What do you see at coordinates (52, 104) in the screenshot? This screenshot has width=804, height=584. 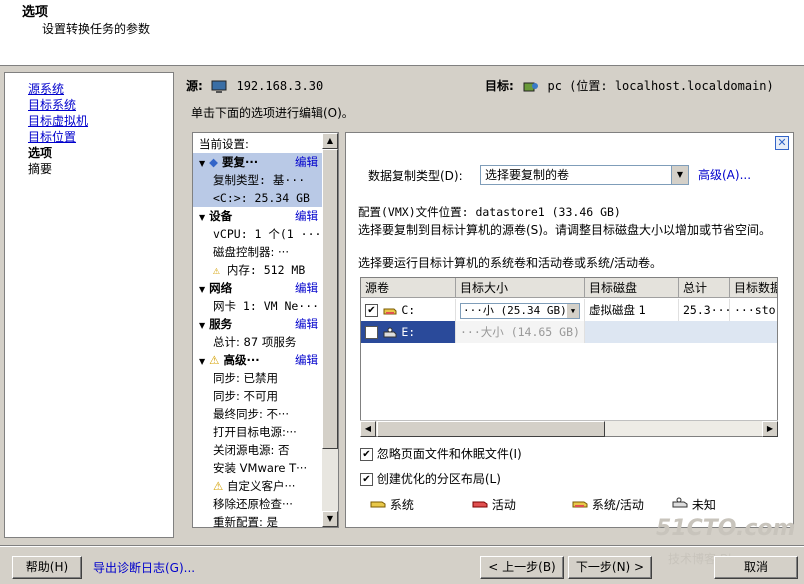 I see `nav-target-system: 目标系统` at bounding box center [52, 104].